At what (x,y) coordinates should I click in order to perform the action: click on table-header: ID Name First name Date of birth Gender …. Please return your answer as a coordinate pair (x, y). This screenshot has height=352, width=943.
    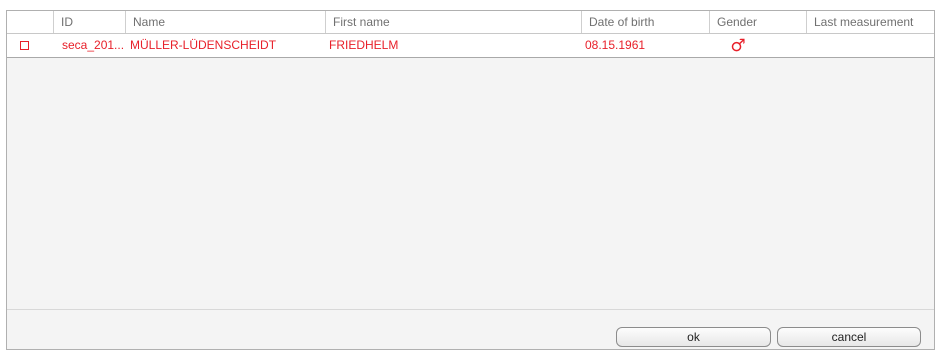
    Looking at the image, I should click on (470, 22).